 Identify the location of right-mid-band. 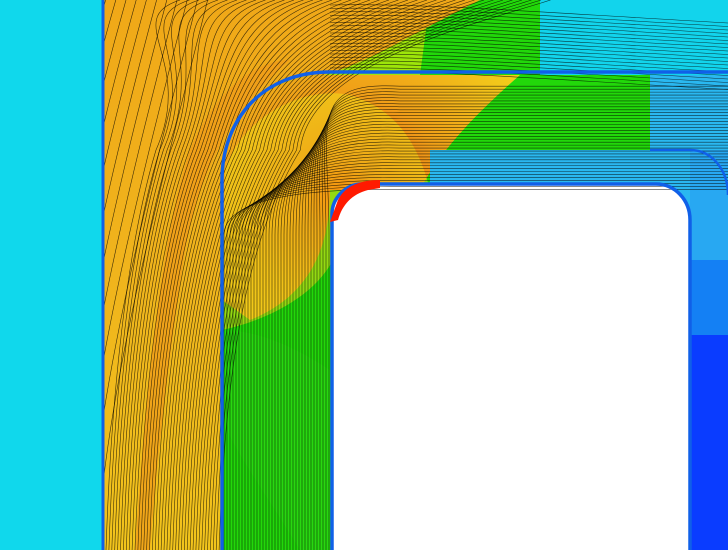
(709, 297).